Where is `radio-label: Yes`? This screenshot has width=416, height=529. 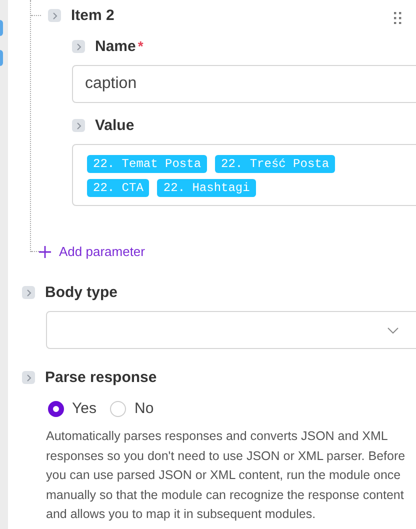
radio-label: Yes is located at coordinates (84, 408).